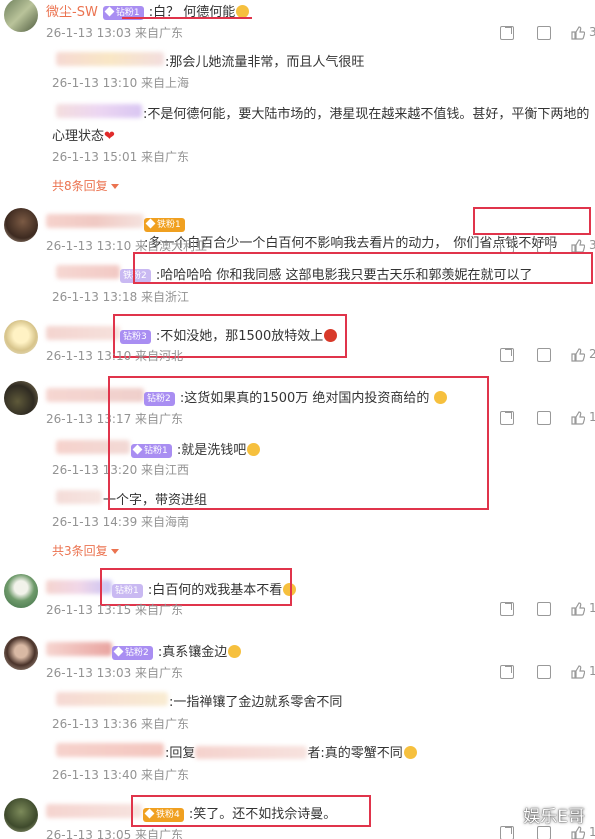 The image size is (595, 839). Describe the element at coordinates (115, 356) in the screenshot. I see `comment-meta: 26-1-13 13:10 来自河北` at that location.